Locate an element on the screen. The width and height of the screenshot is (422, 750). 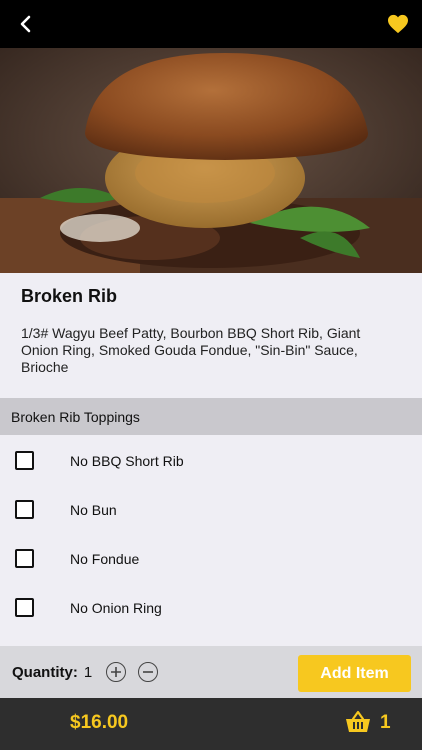
topping-label: No Onion Ring is located at coordinates (116, 607).